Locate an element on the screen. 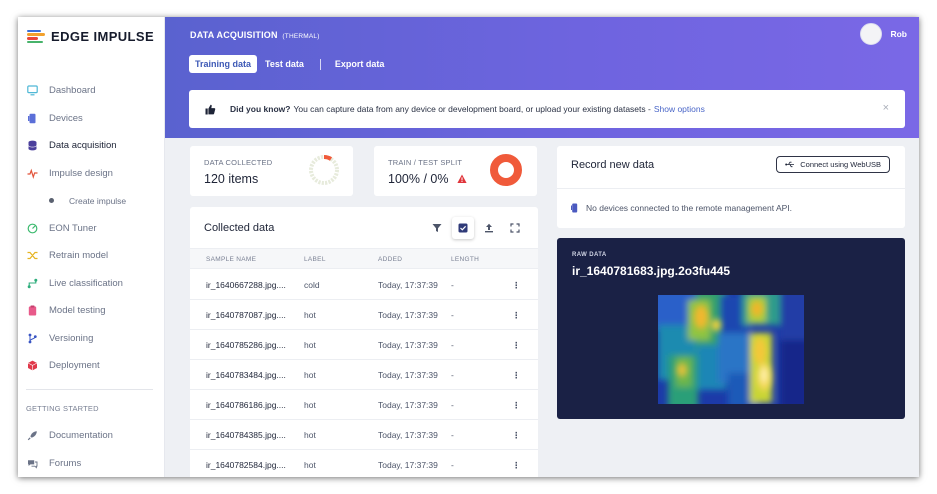 Image resolution: width=937 pixels, height=494 pixels. sidebar-item-label: Versioning is located at coordinates (71, 338).